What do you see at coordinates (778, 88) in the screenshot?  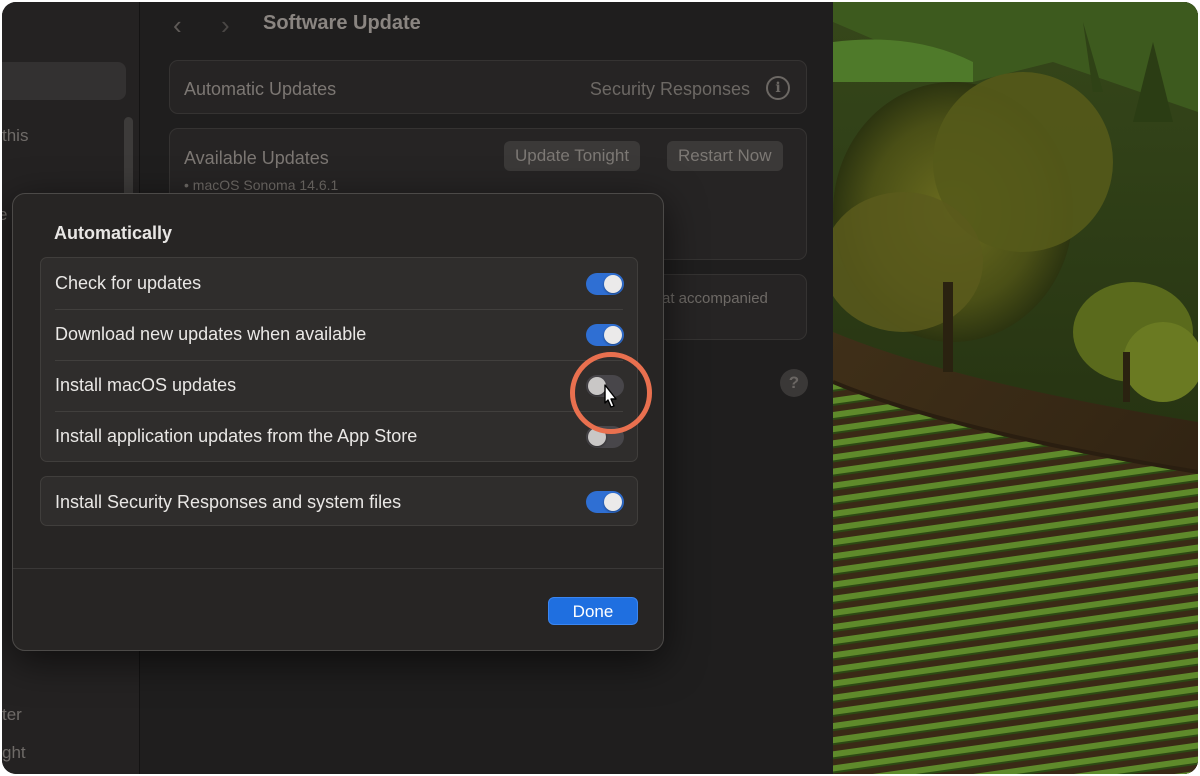 I see `info-icon: i` at bounding box center [778, 88].